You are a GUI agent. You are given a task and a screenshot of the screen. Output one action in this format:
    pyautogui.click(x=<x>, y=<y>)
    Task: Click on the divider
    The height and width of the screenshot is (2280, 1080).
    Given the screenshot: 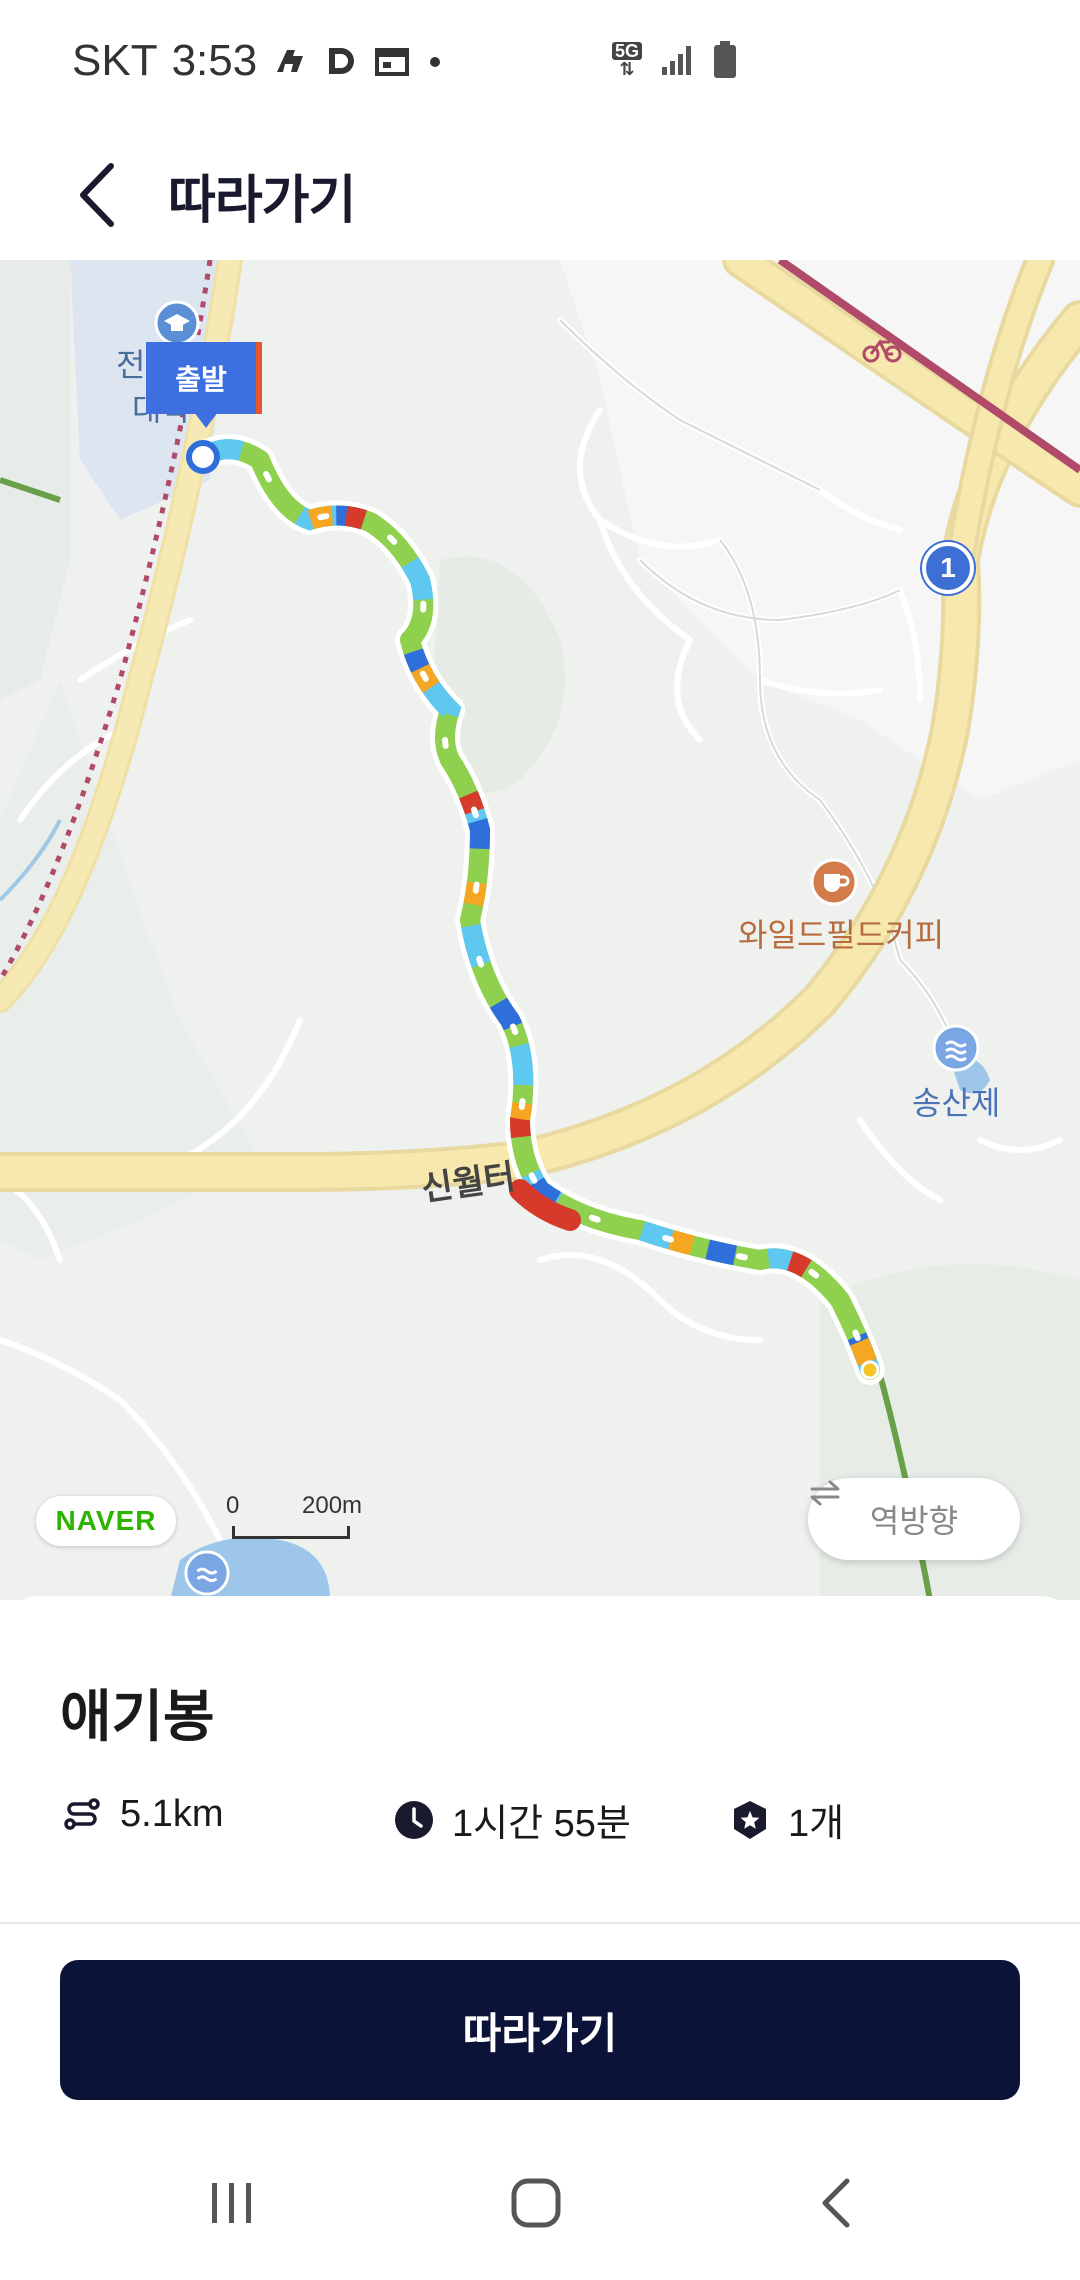 What is the action you would take?
    pyautogui.click(x=540, y=1923)
    